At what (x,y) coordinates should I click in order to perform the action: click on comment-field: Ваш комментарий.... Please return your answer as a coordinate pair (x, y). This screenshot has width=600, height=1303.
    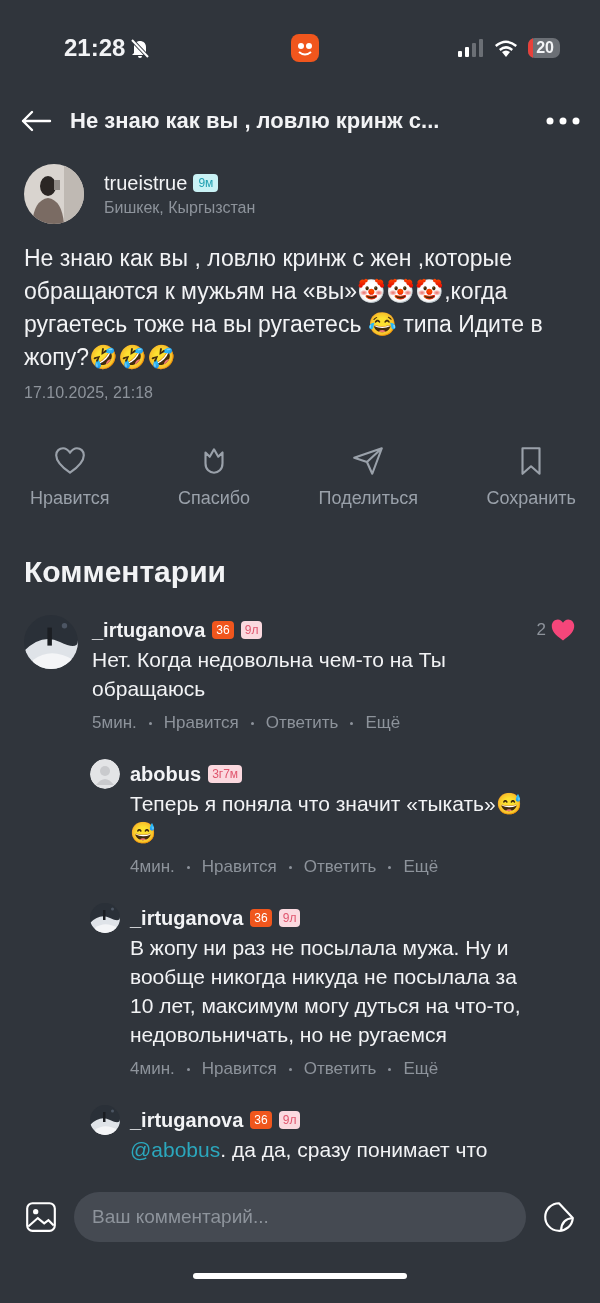
    Looking at the image, I should click on (300, 1217).